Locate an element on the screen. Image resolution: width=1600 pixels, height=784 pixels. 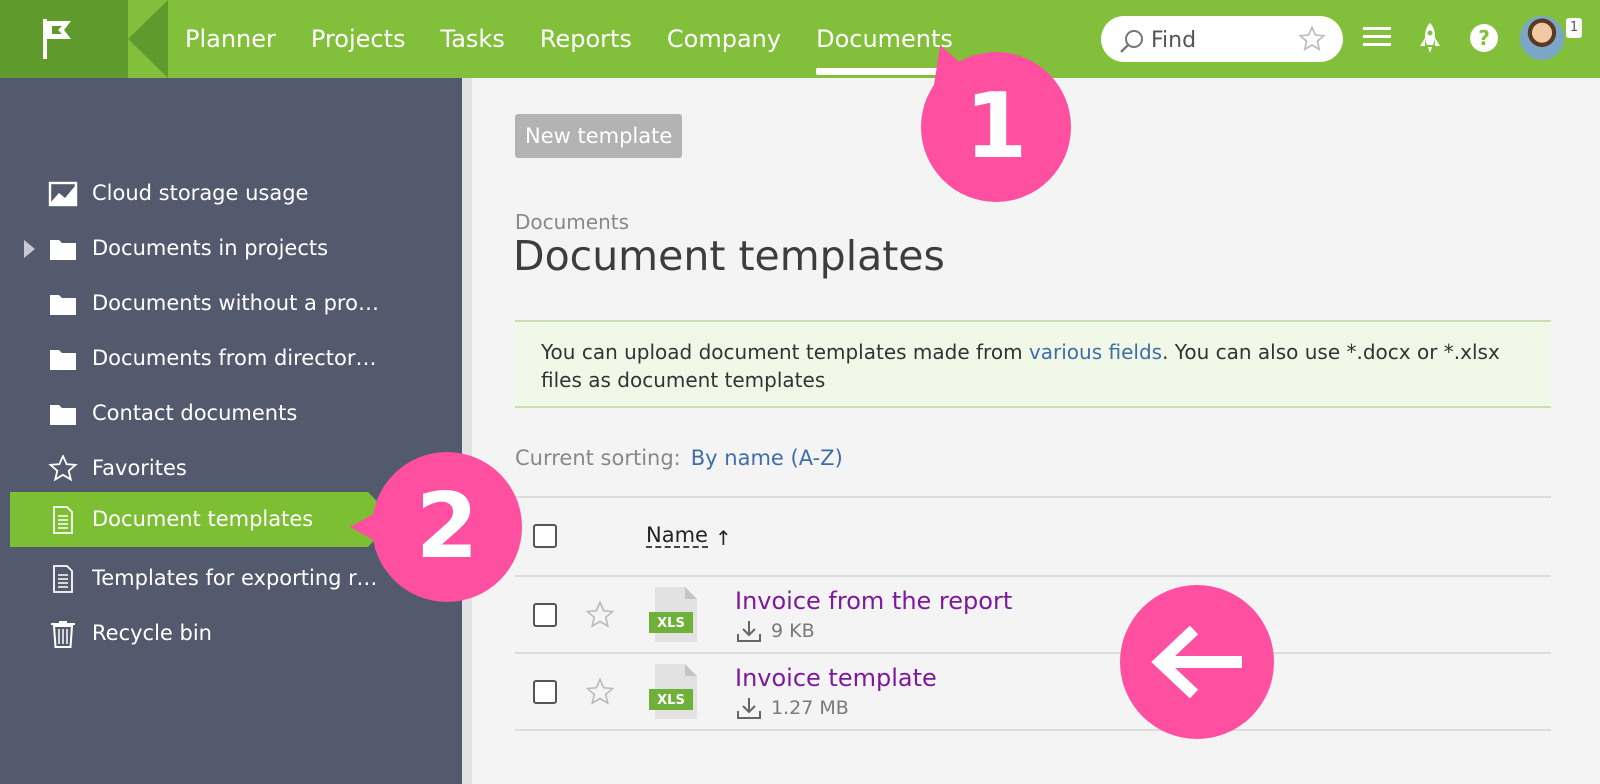
callout-badge-1: 1 is located at coordinates (996, 127).